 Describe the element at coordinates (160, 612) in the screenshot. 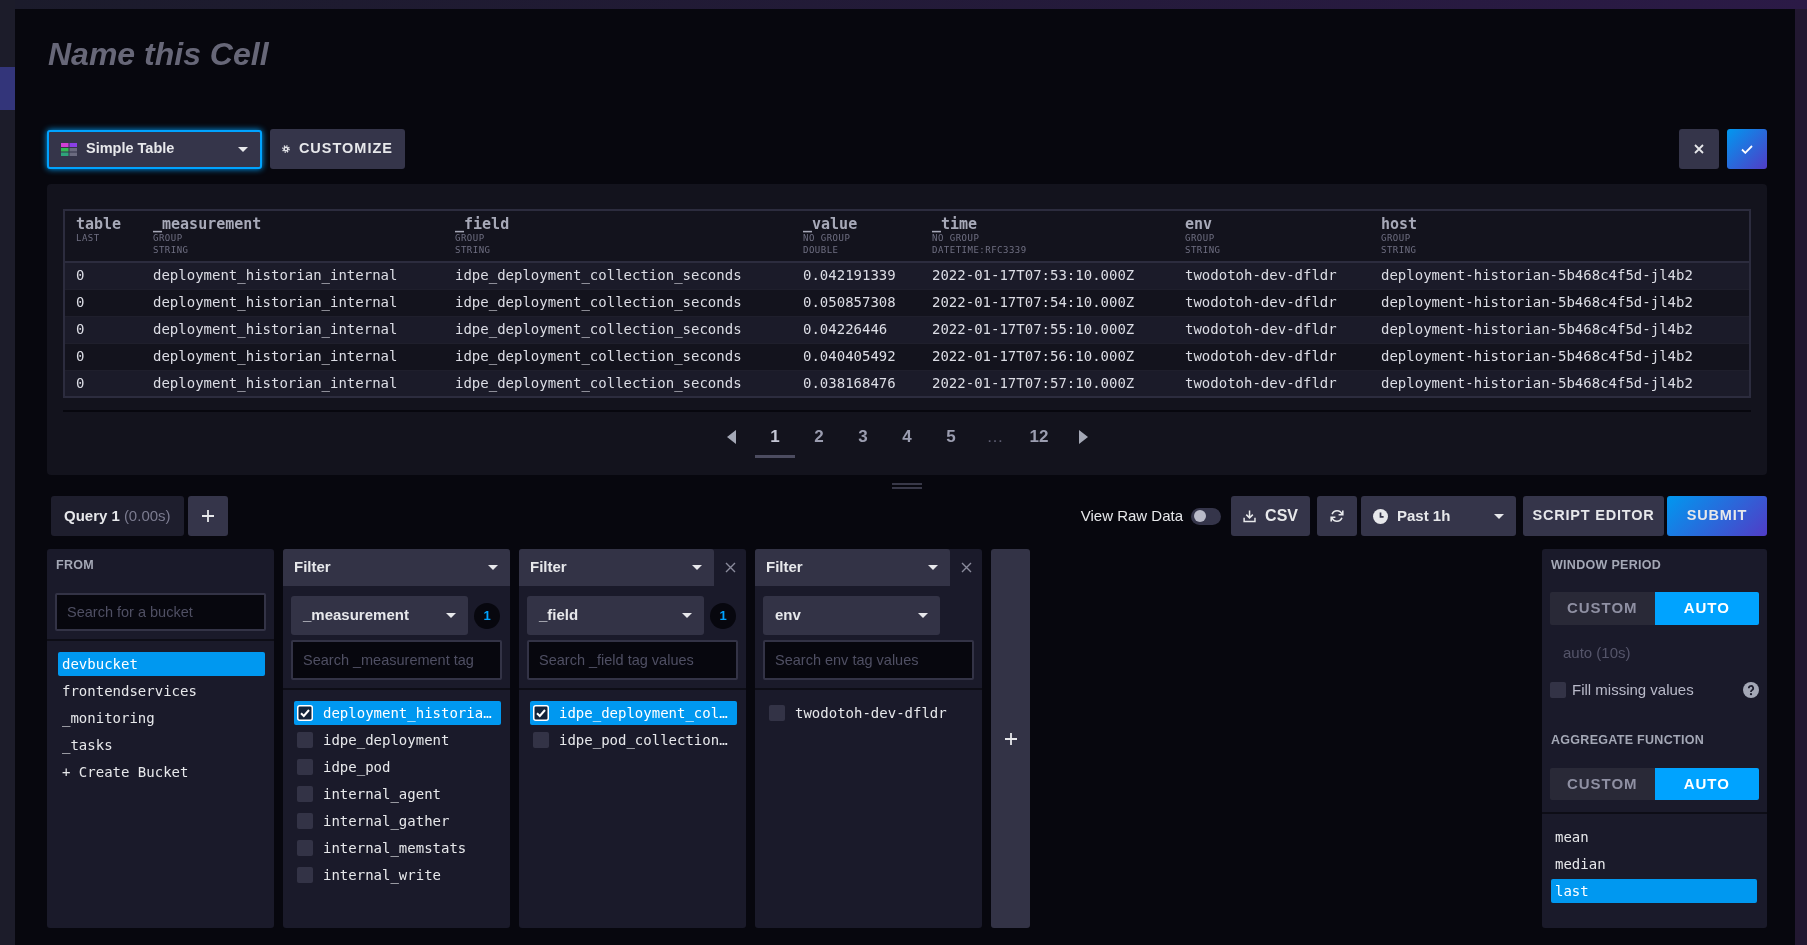

I see `bucket-search-field: Search for a bucket` at that location.